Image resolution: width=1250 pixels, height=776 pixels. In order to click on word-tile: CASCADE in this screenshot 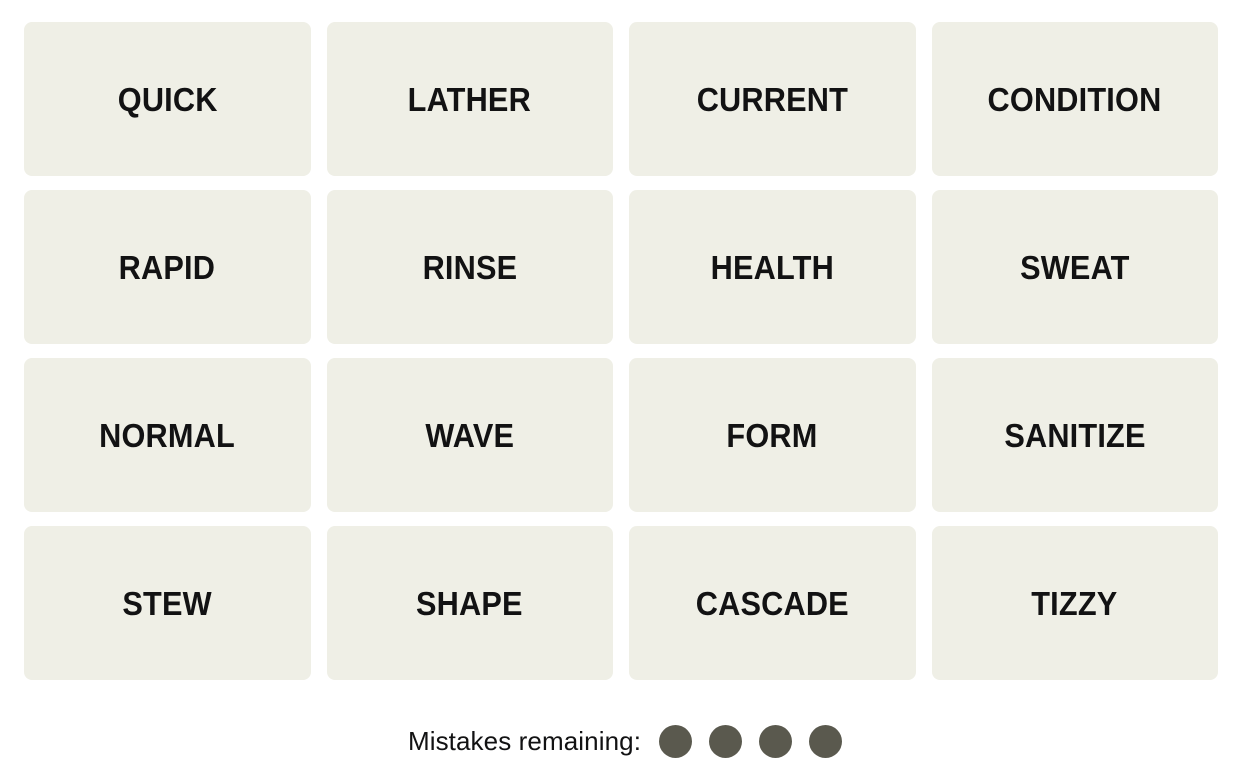, I will do `click(772, 603)`.